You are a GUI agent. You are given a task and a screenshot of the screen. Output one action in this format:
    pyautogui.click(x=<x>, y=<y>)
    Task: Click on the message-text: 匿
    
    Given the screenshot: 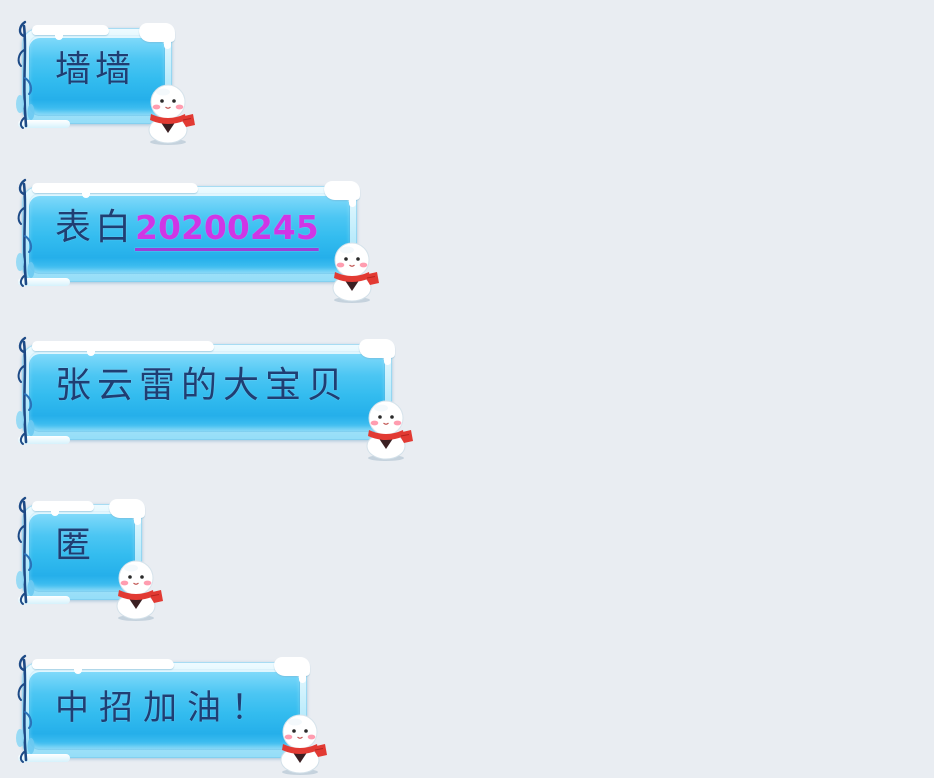 What is the action you would take?
    pyautogui.click(x=75, y=545)
    